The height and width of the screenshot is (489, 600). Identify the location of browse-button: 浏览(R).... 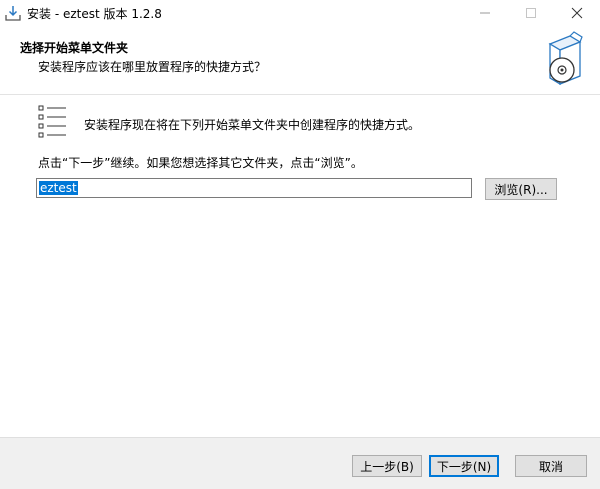
(521, 189).